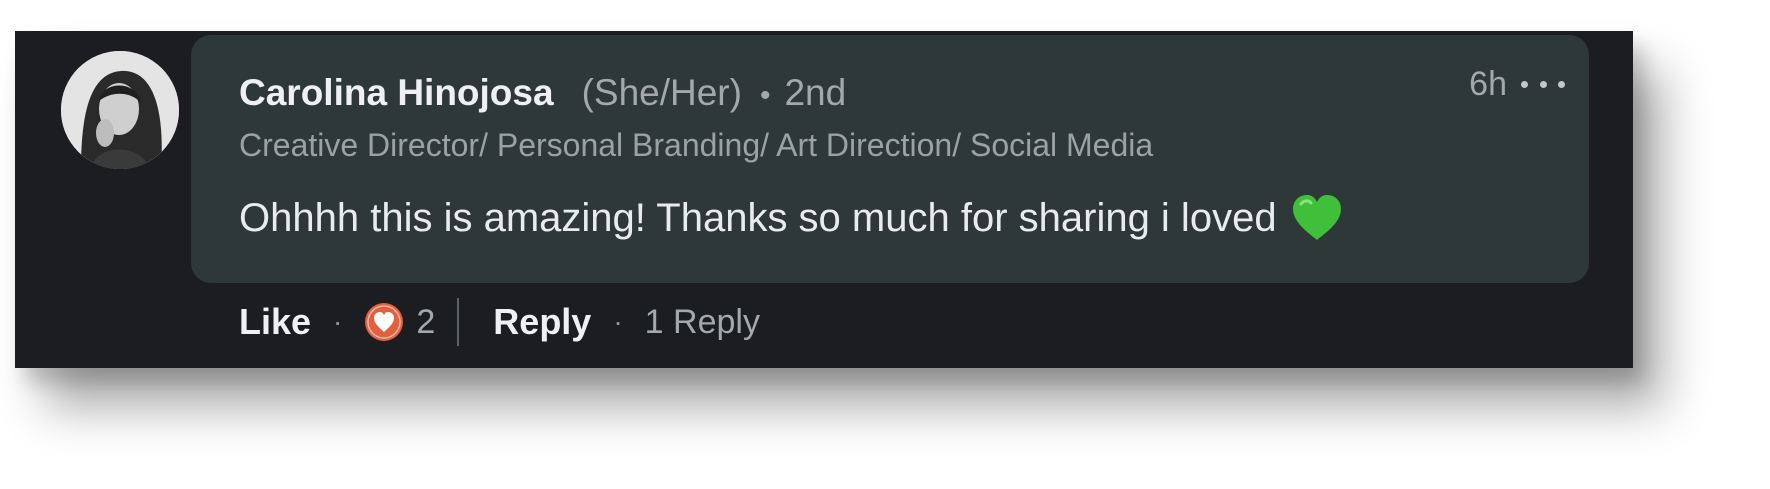 Image resolution: width=1770 pixels, height=489 pixels. I want to click on connection-degree: 2nd, so click(815, 92).